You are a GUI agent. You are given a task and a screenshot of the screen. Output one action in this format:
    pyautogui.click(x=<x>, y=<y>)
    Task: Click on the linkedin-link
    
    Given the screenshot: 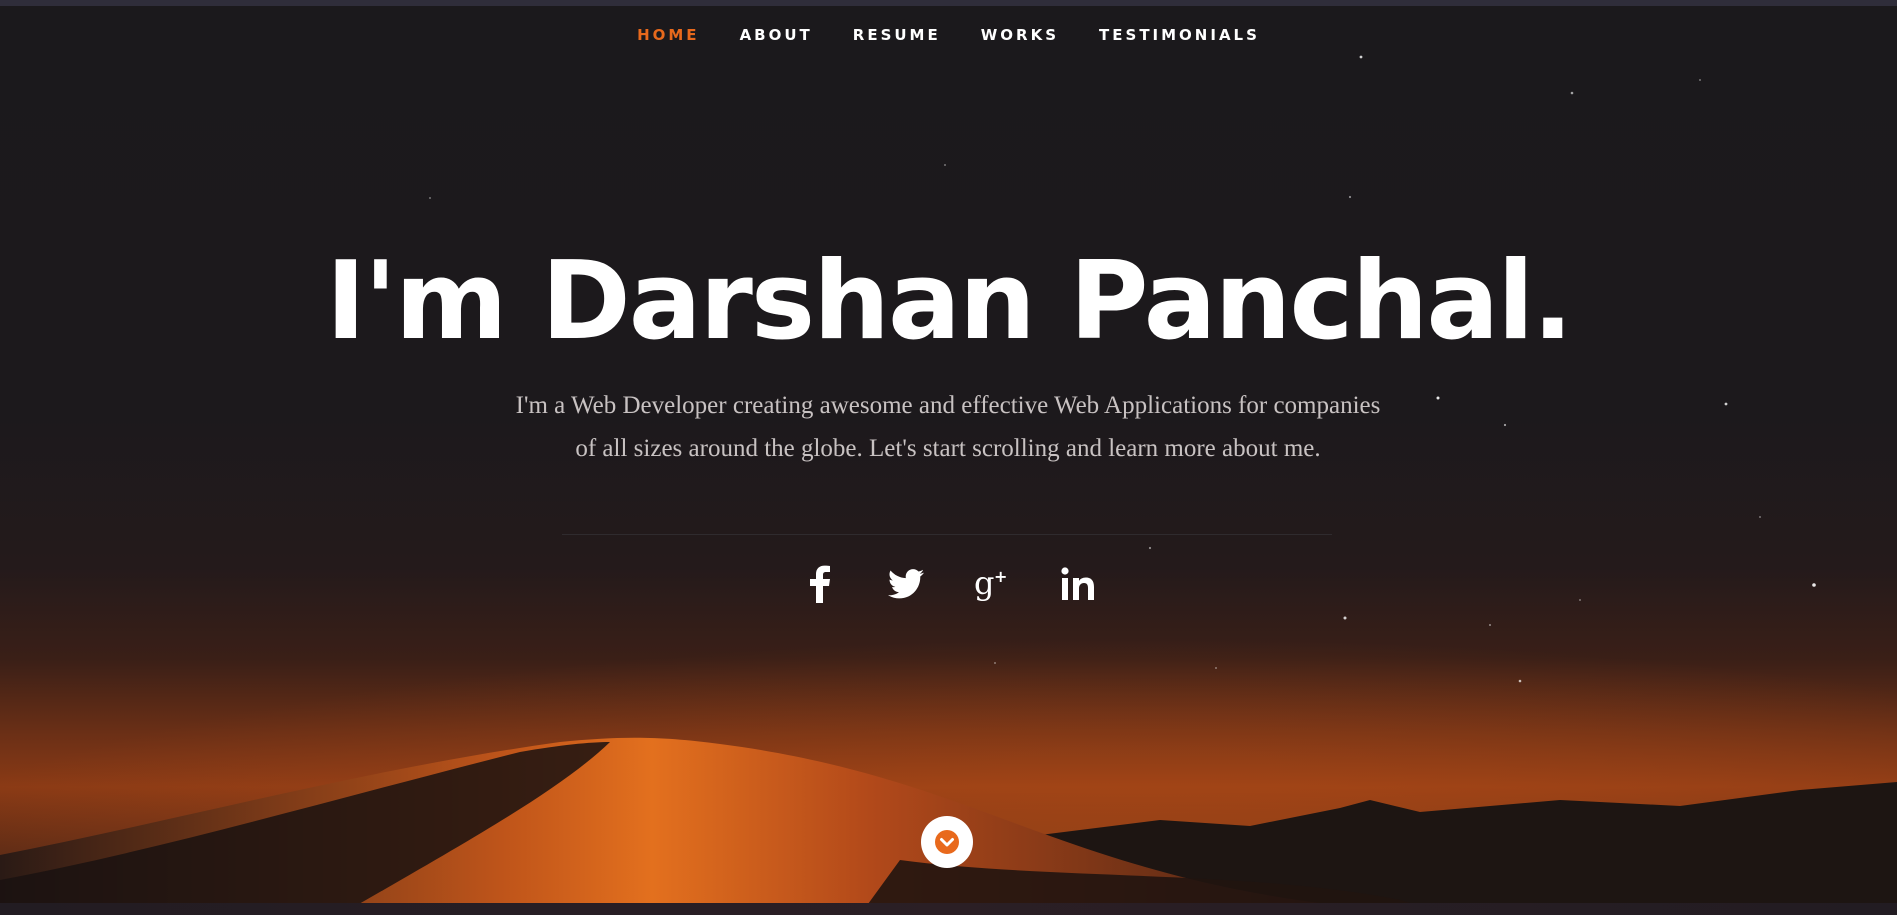 What is the action you would take?
    pyautogui.click(x=1078, y=584)
    